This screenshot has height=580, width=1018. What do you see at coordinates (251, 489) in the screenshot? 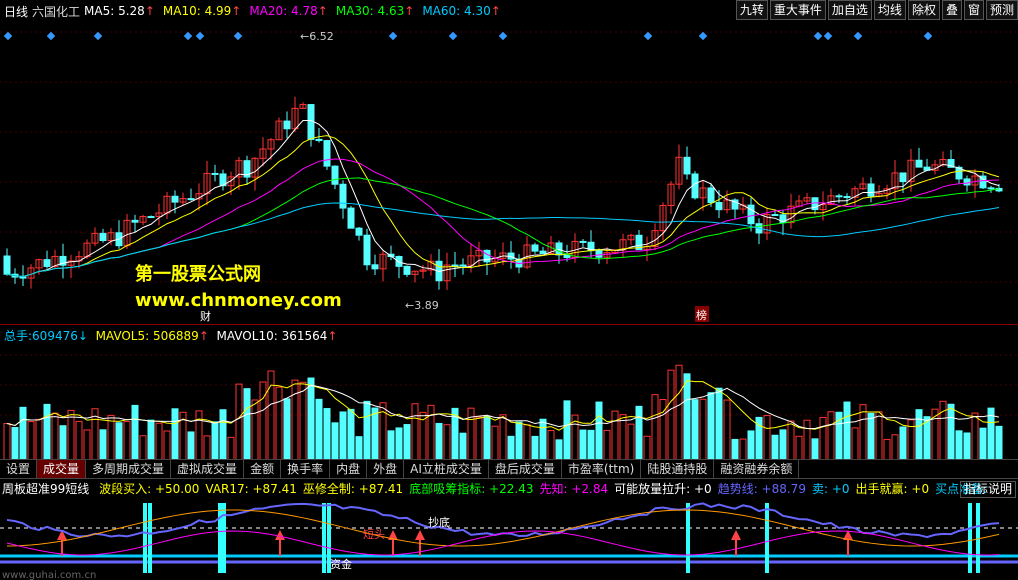
I see `indicator-value: VAR17: +87.41` at bounding box center [251, 489].